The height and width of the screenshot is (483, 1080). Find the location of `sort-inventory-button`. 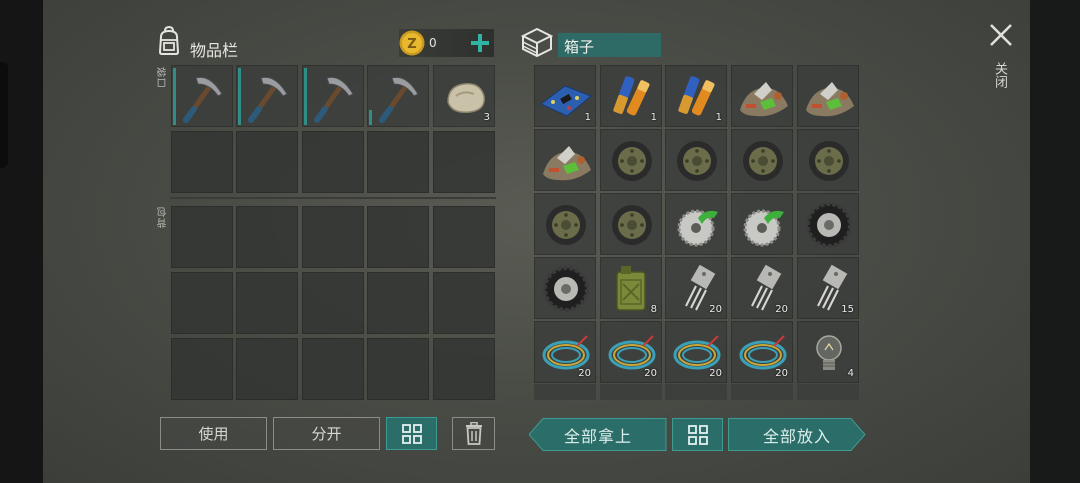

sort-inventory-button is located at coordinates (411, 433).